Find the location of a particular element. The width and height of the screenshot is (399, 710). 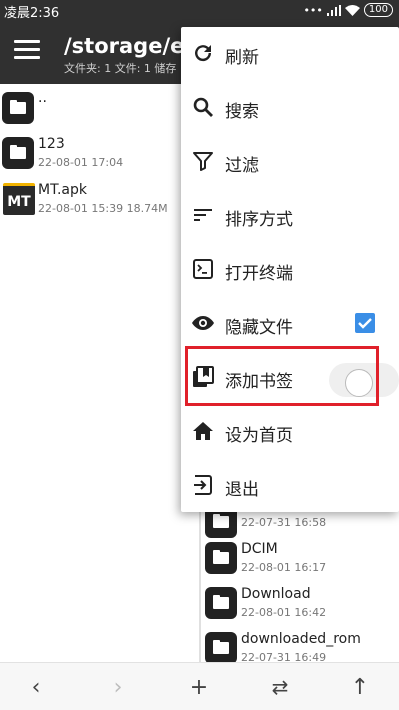

menu-item-label: 排序方式 is located at coordinates (259, 220).